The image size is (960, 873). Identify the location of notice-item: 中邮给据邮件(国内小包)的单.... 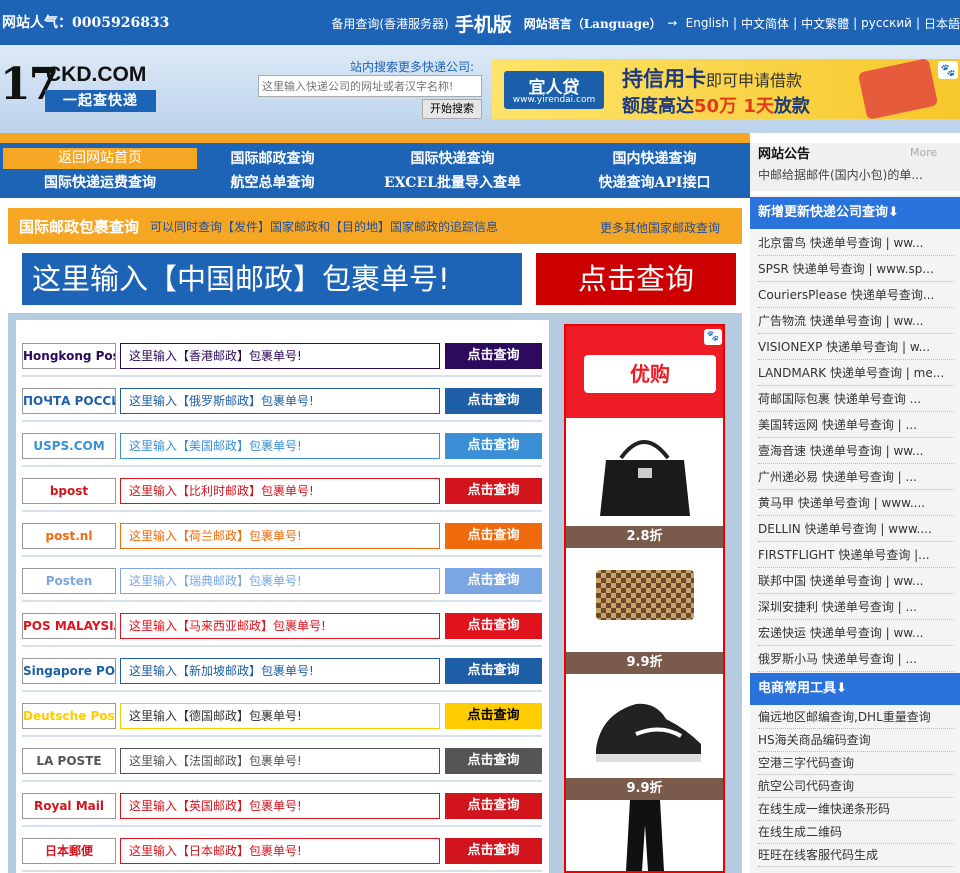
(840, 174).